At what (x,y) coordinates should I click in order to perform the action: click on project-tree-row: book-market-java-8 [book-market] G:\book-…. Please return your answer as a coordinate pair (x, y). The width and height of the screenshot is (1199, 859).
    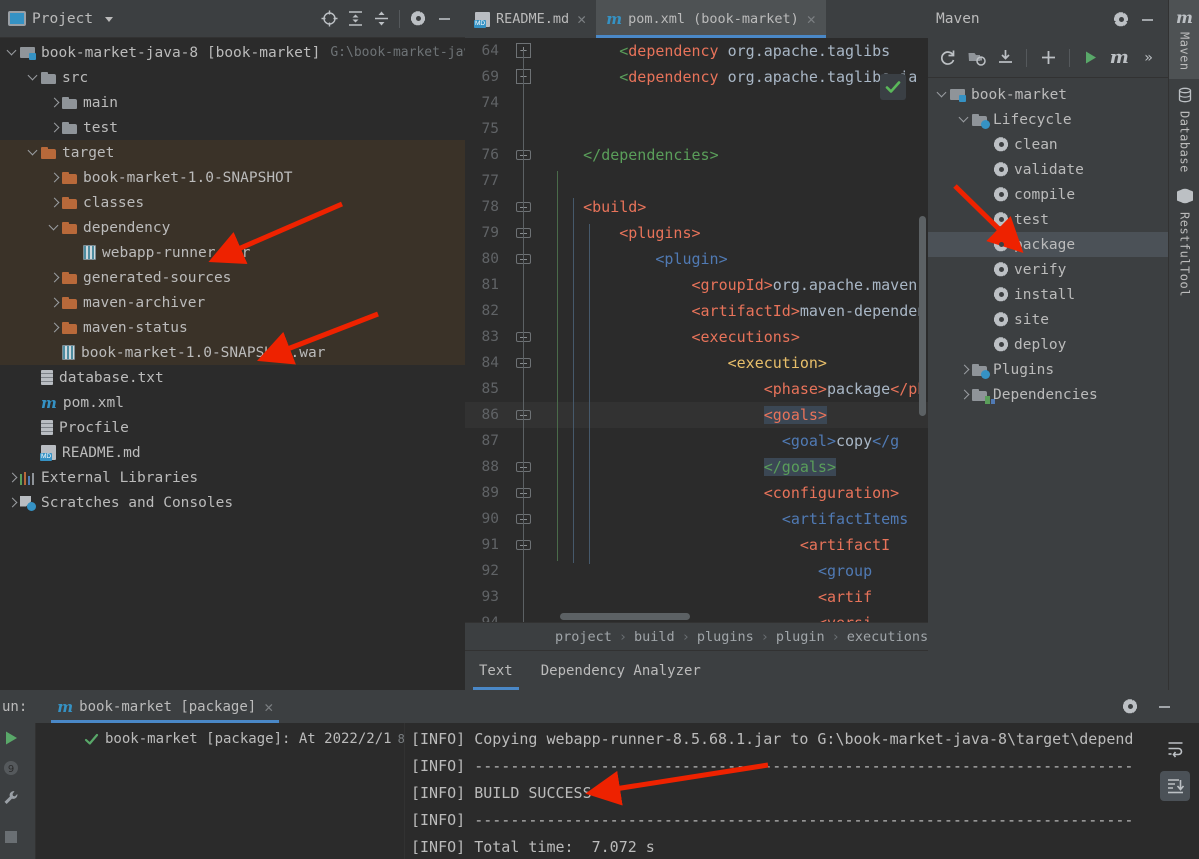
    Looking at the image, I should click on (232, 52).